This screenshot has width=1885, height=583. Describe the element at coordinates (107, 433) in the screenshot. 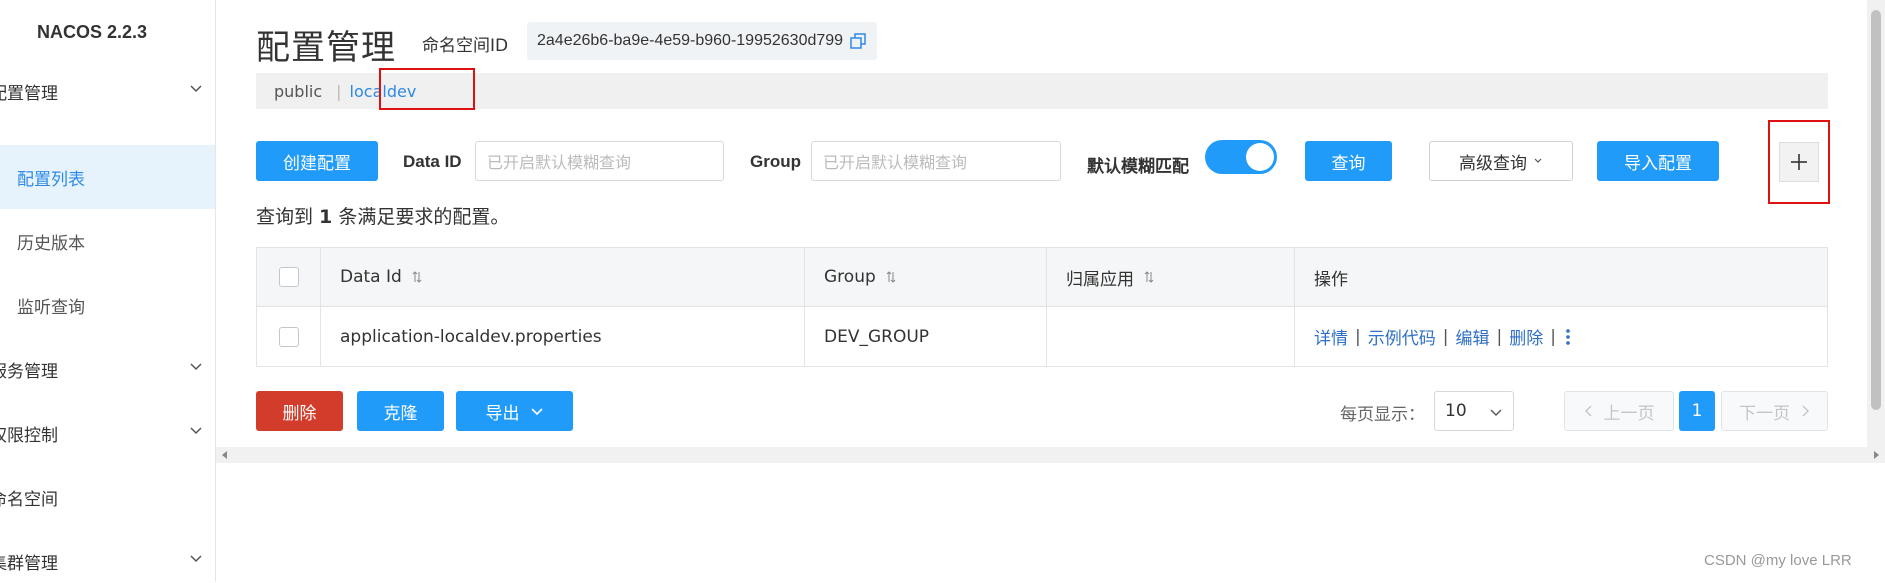

I see `nav-group-permission: 权限控制` at that location.